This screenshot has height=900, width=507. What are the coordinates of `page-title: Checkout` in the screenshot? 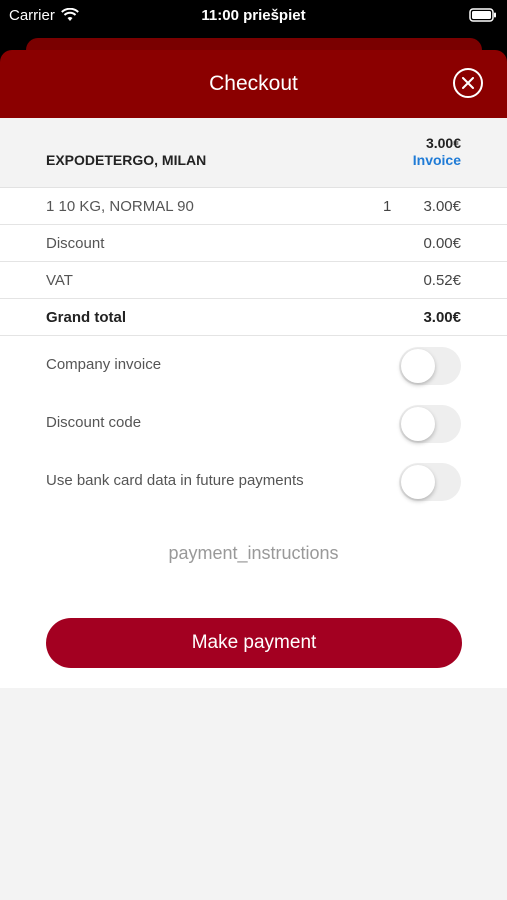 It's located at (253, 83).